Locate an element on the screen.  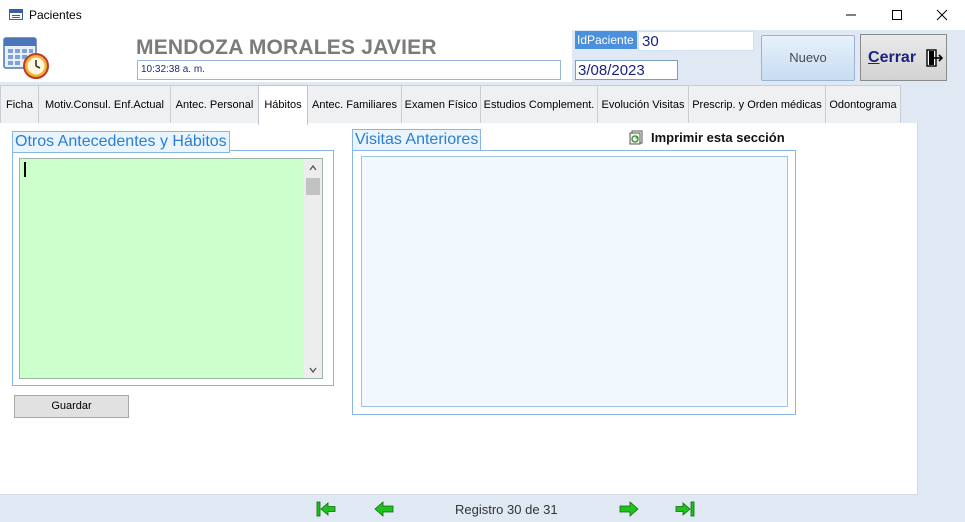
last-record-icon is located at coordinates (685, 509).